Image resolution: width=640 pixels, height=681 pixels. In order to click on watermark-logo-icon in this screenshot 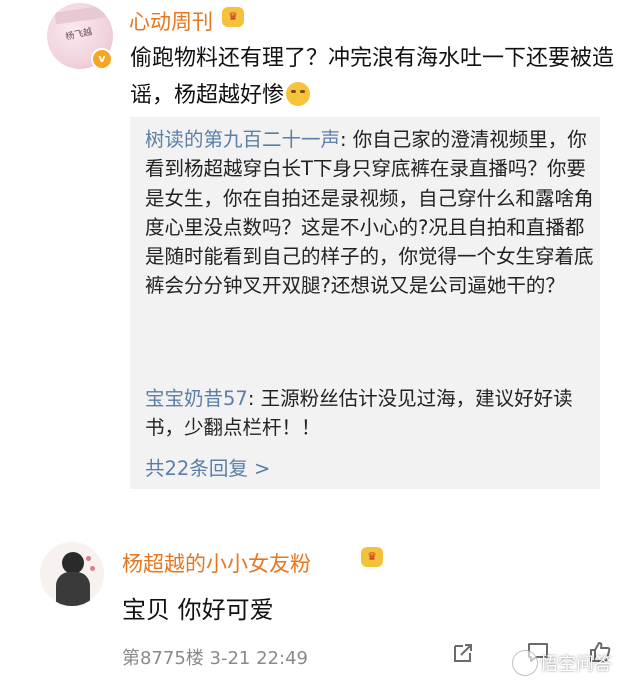, I will do `click(525, 663)`.